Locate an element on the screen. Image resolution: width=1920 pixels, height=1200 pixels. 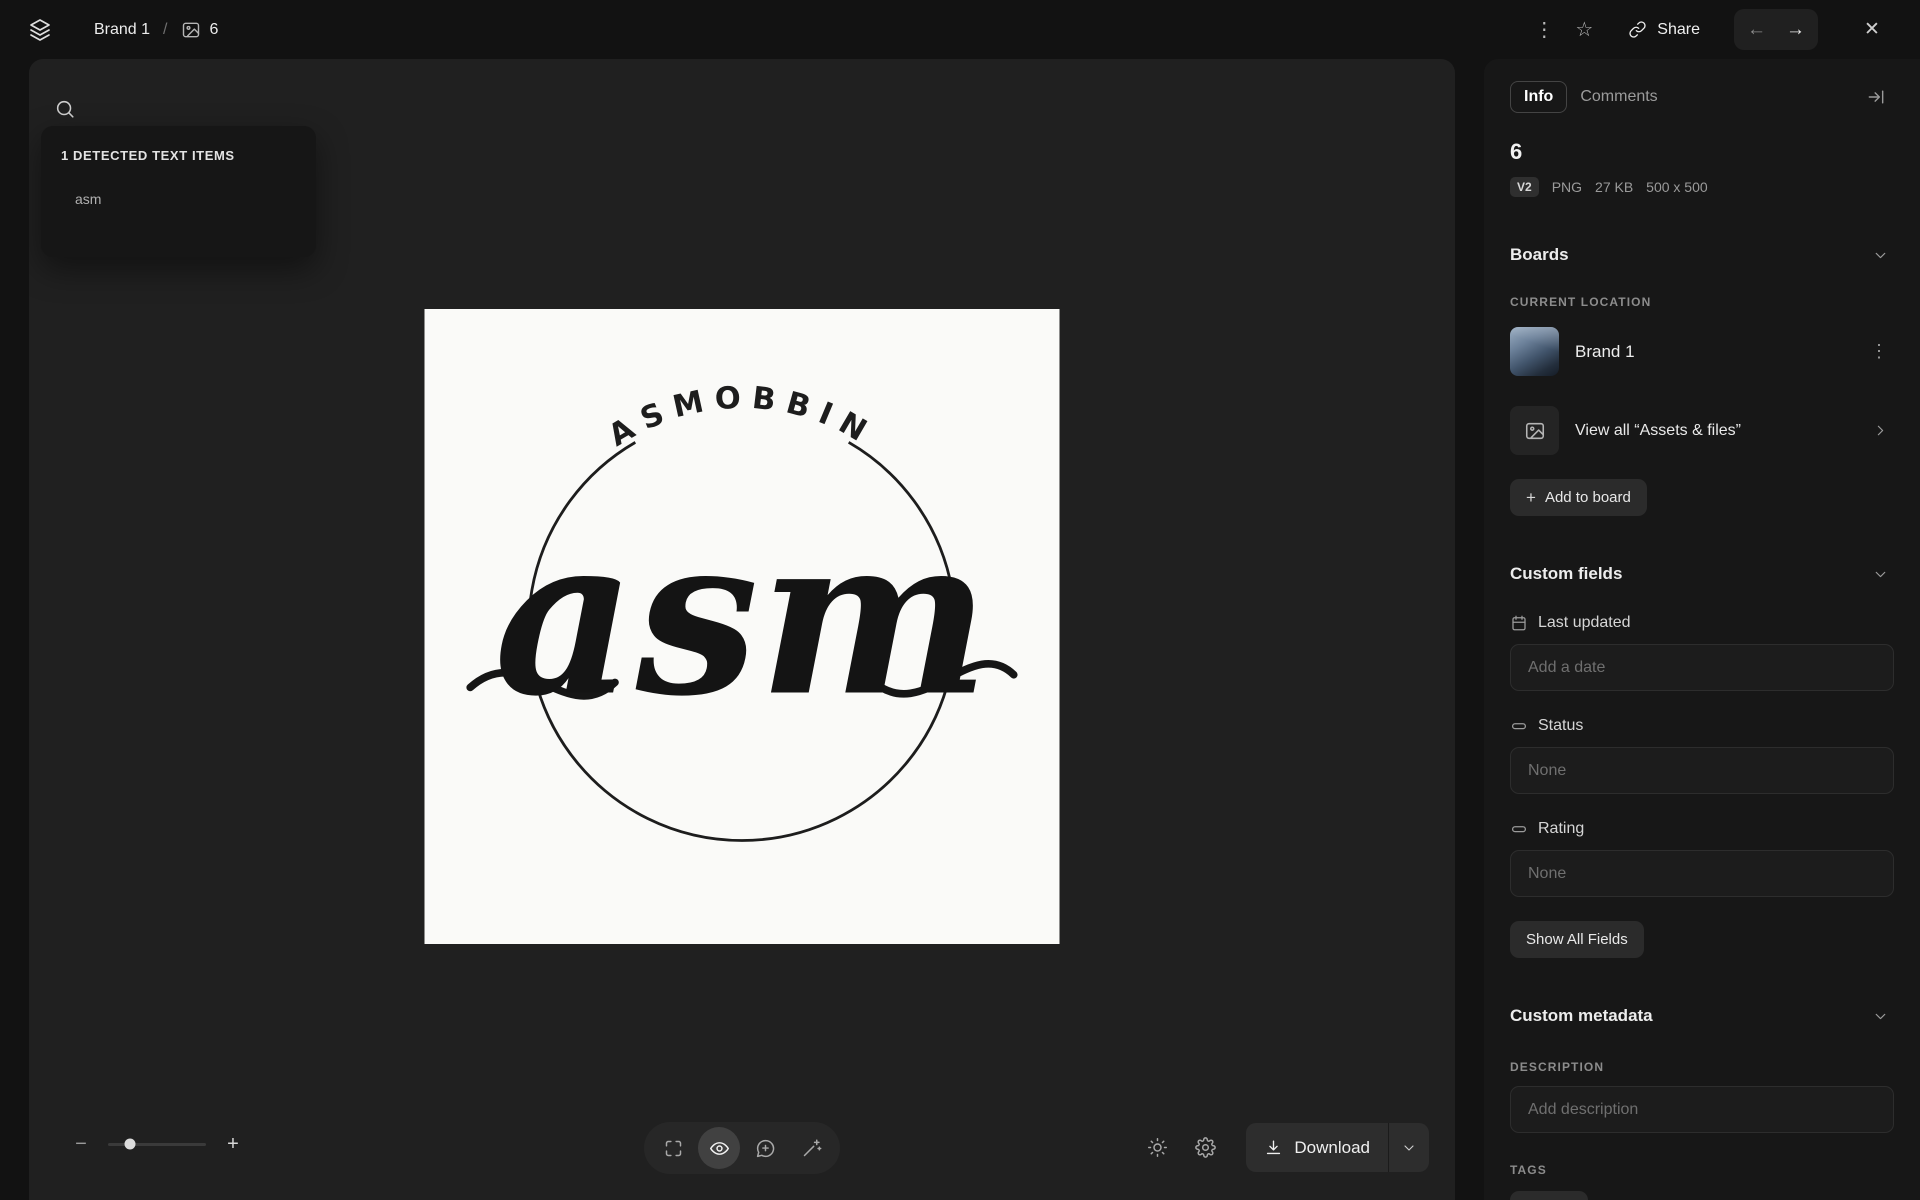
add-tag-button: + Add is located at coordinates (1549, 1195).